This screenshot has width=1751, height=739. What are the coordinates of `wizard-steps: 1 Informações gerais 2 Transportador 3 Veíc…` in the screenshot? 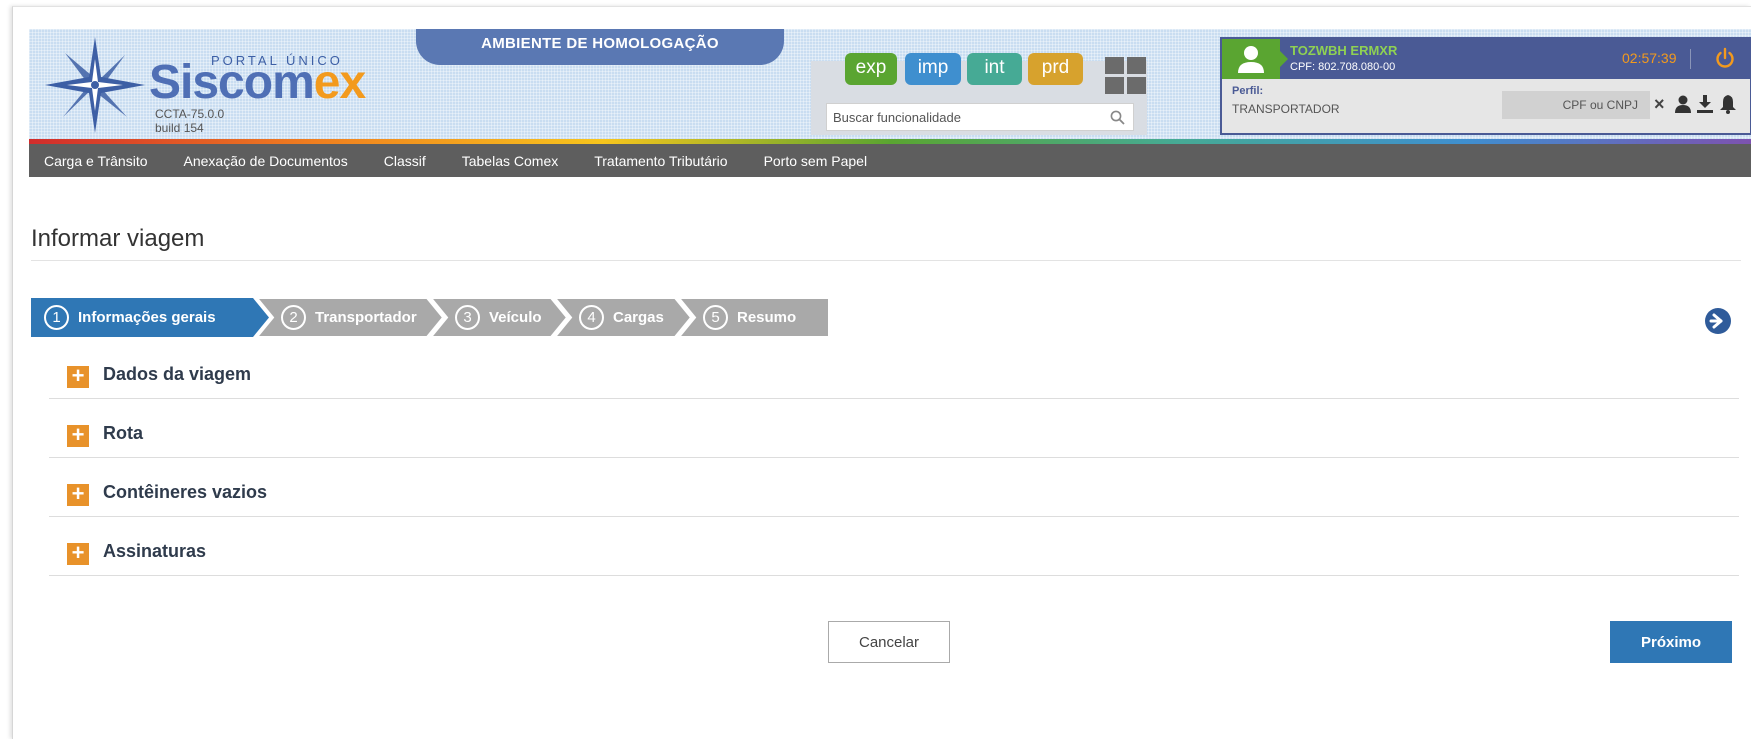 It's located at (451, 317).